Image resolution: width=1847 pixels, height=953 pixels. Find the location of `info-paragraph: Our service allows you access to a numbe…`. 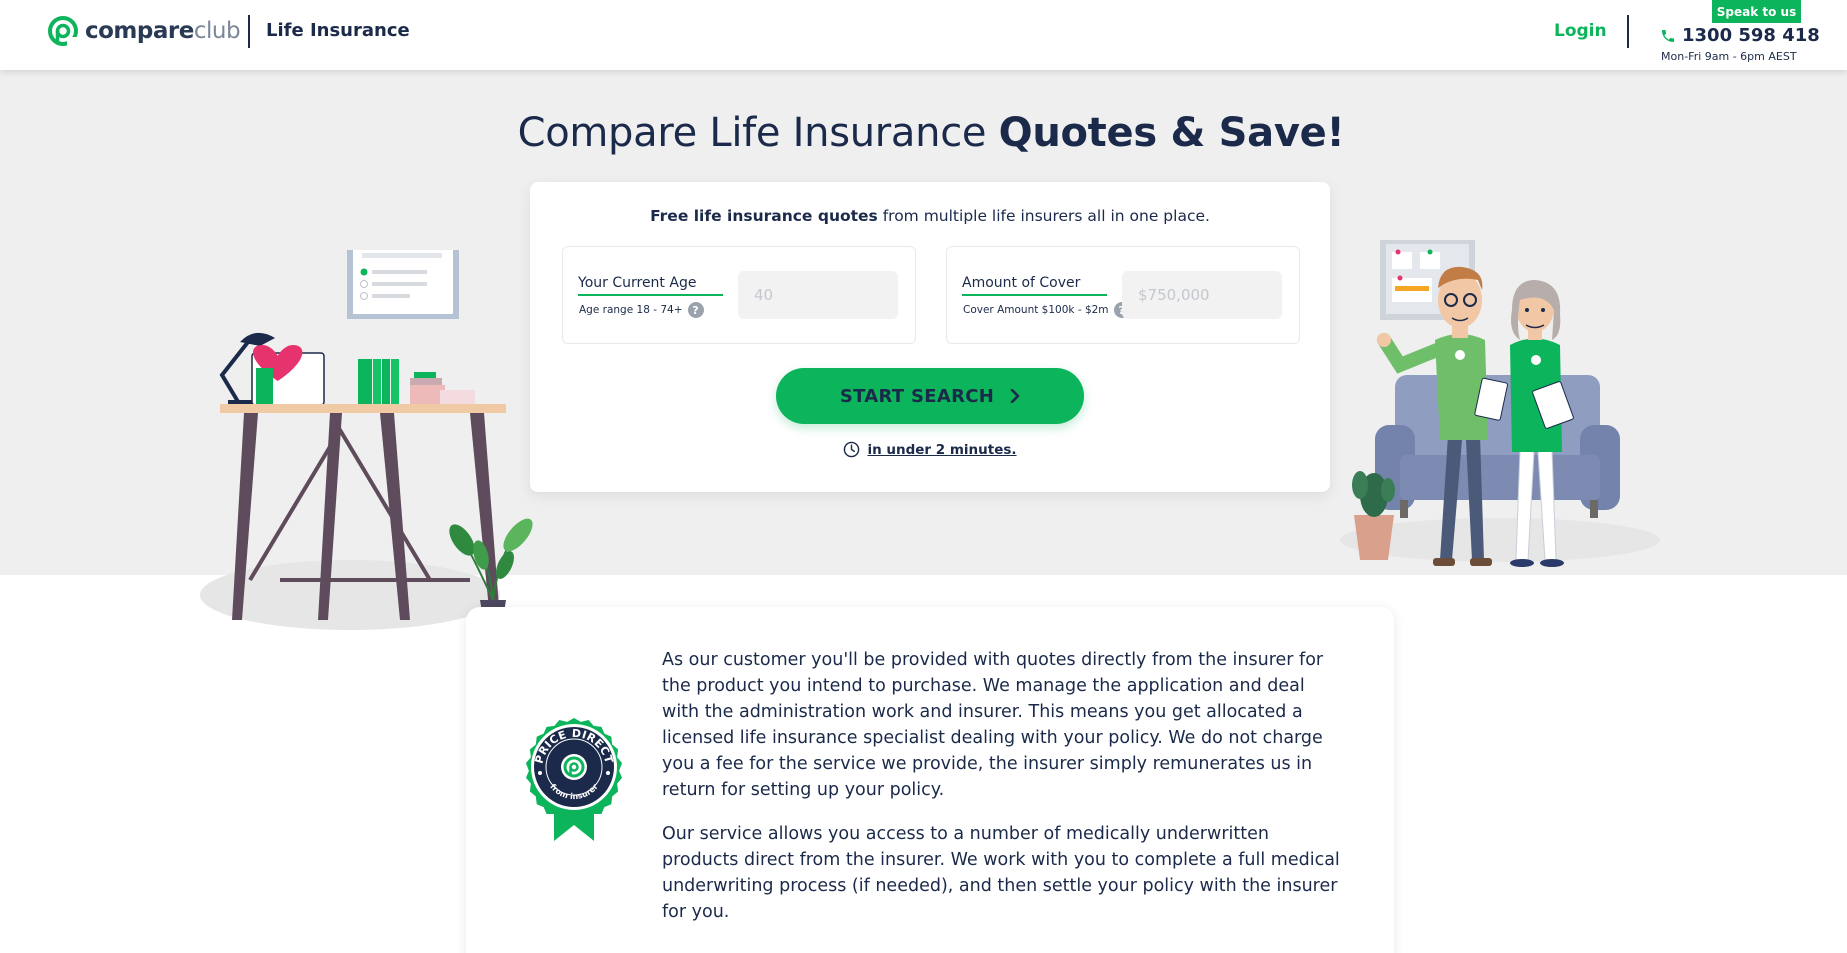

info-paragraph: Our service allows you access to a numbe… is located at coordinates (1001, 873).